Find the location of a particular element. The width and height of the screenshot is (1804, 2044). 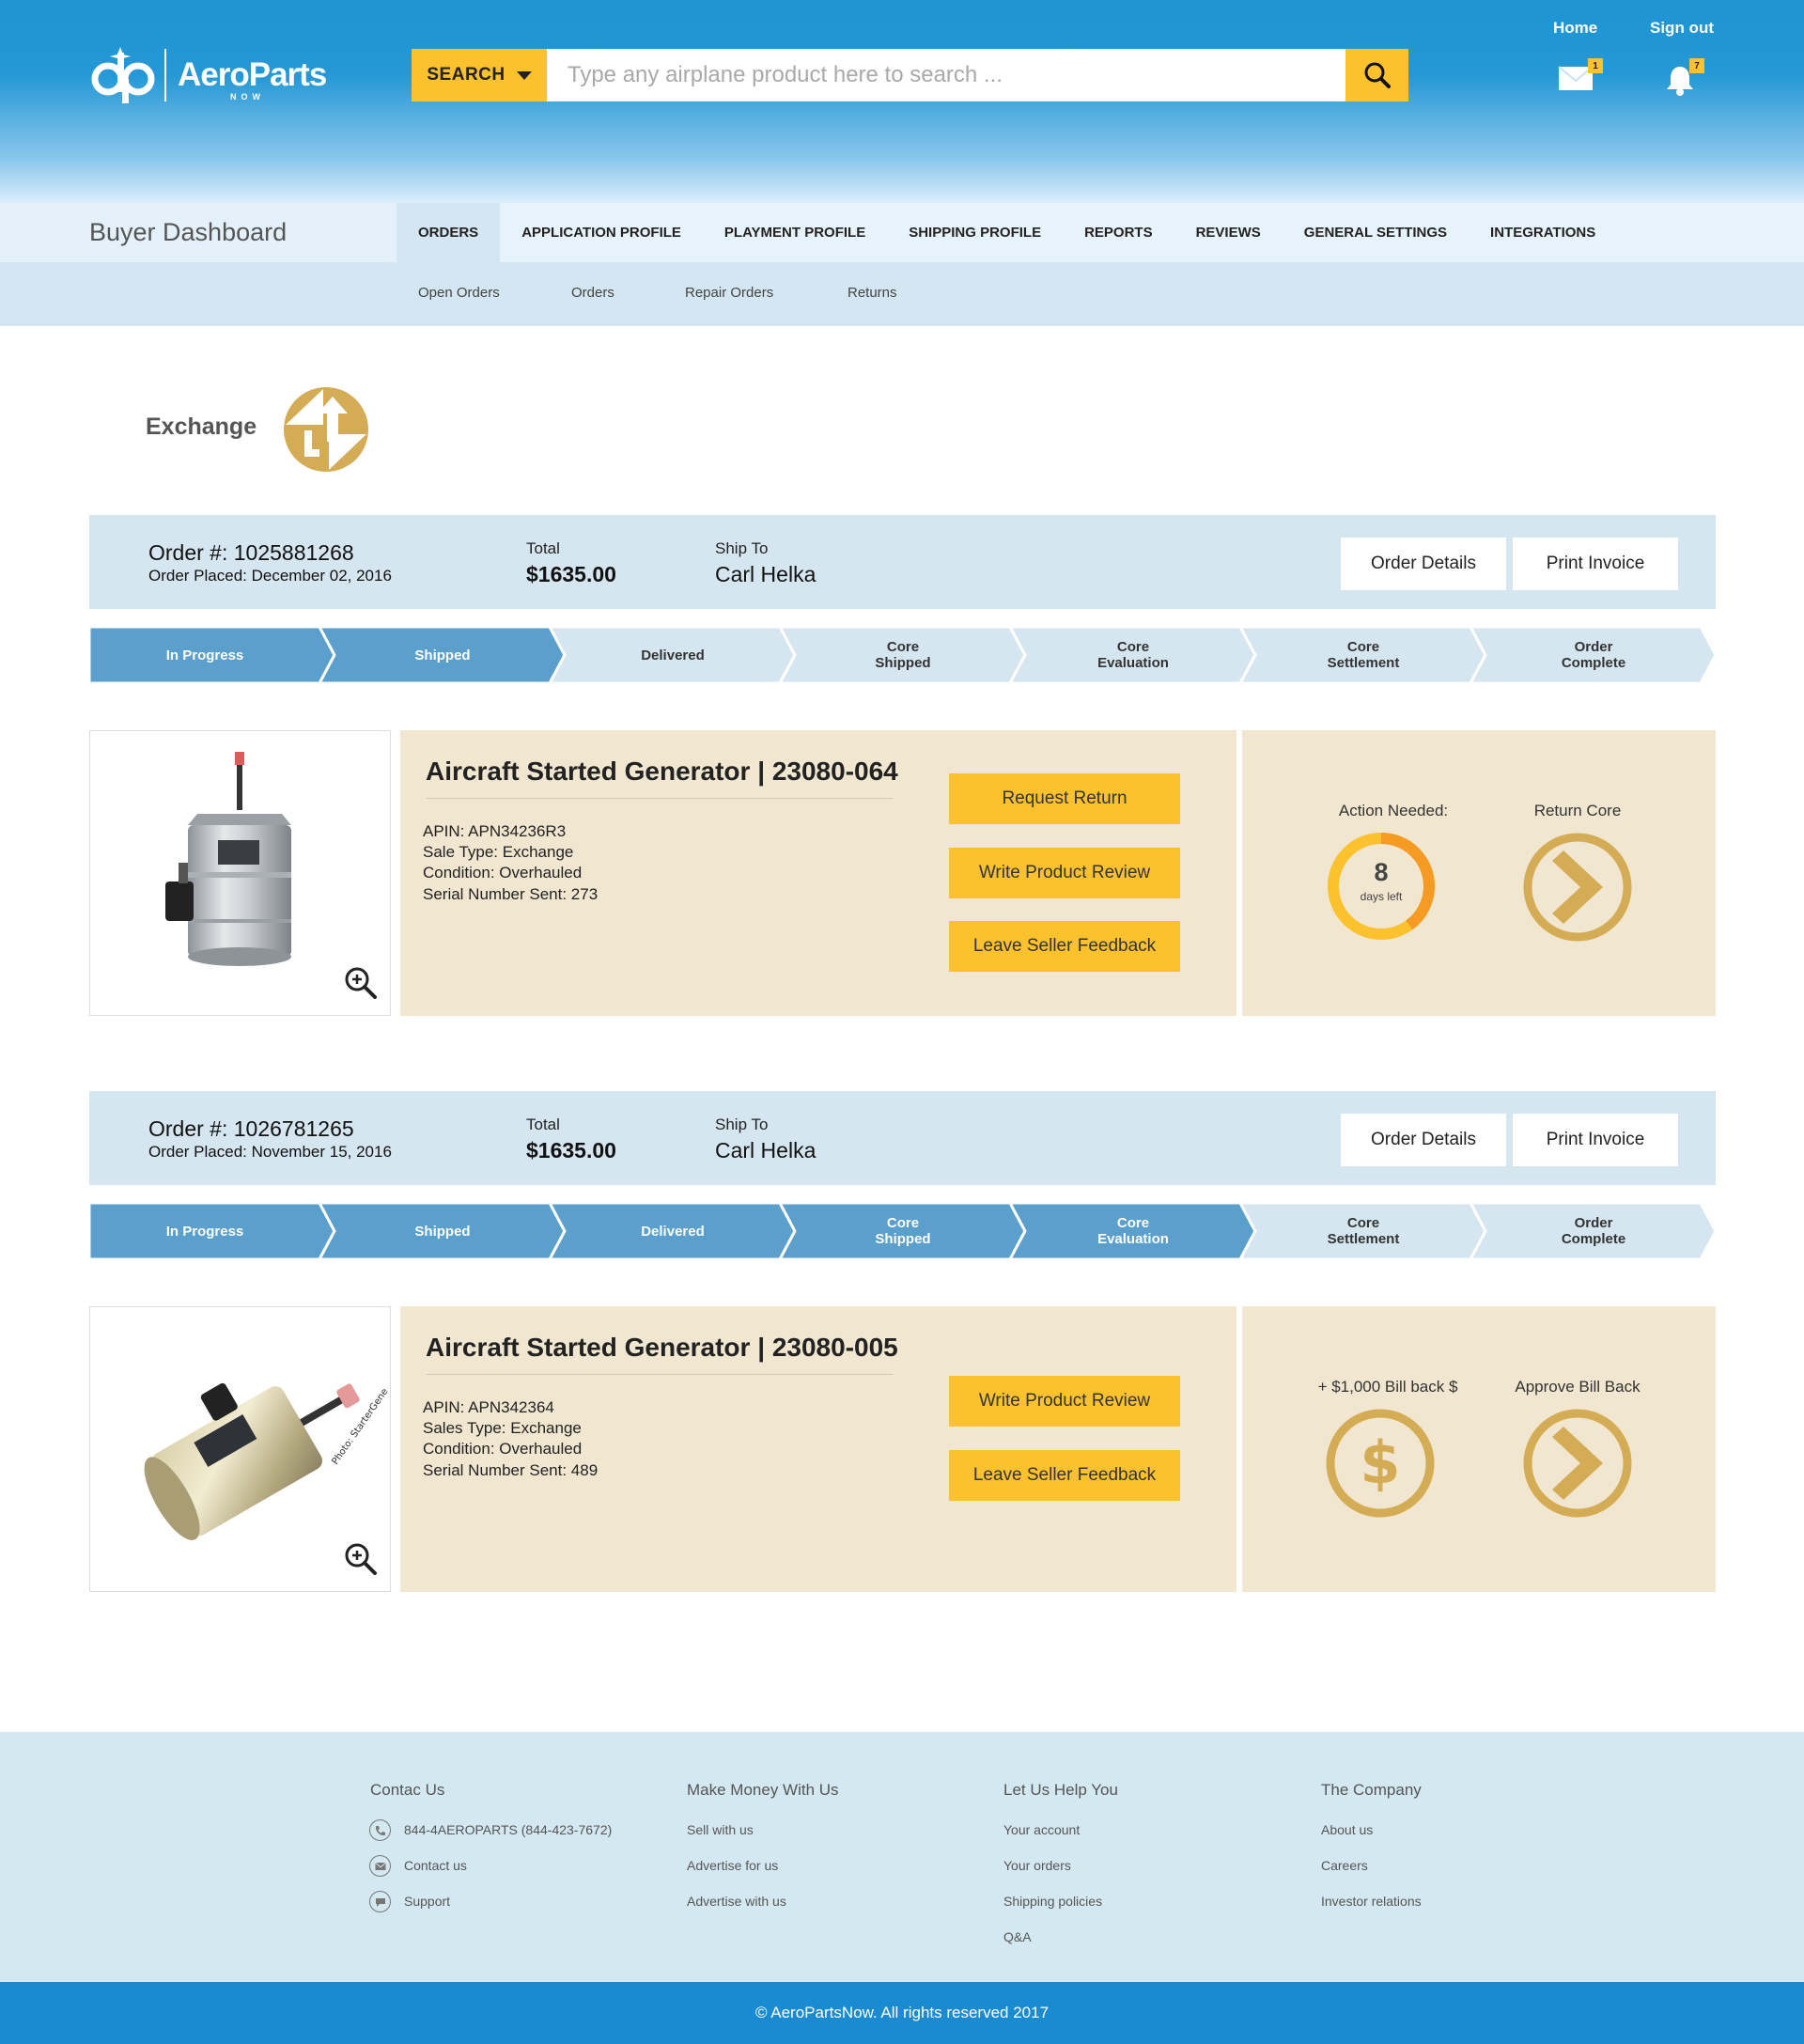

sign-out-link: Sign out is located at coordinates (1682, 28).